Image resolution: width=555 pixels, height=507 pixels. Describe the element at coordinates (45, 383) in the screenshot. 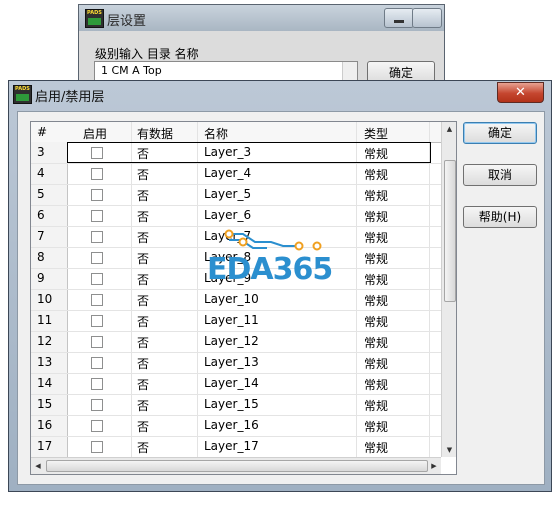

I see `row-number: 14` at that location.